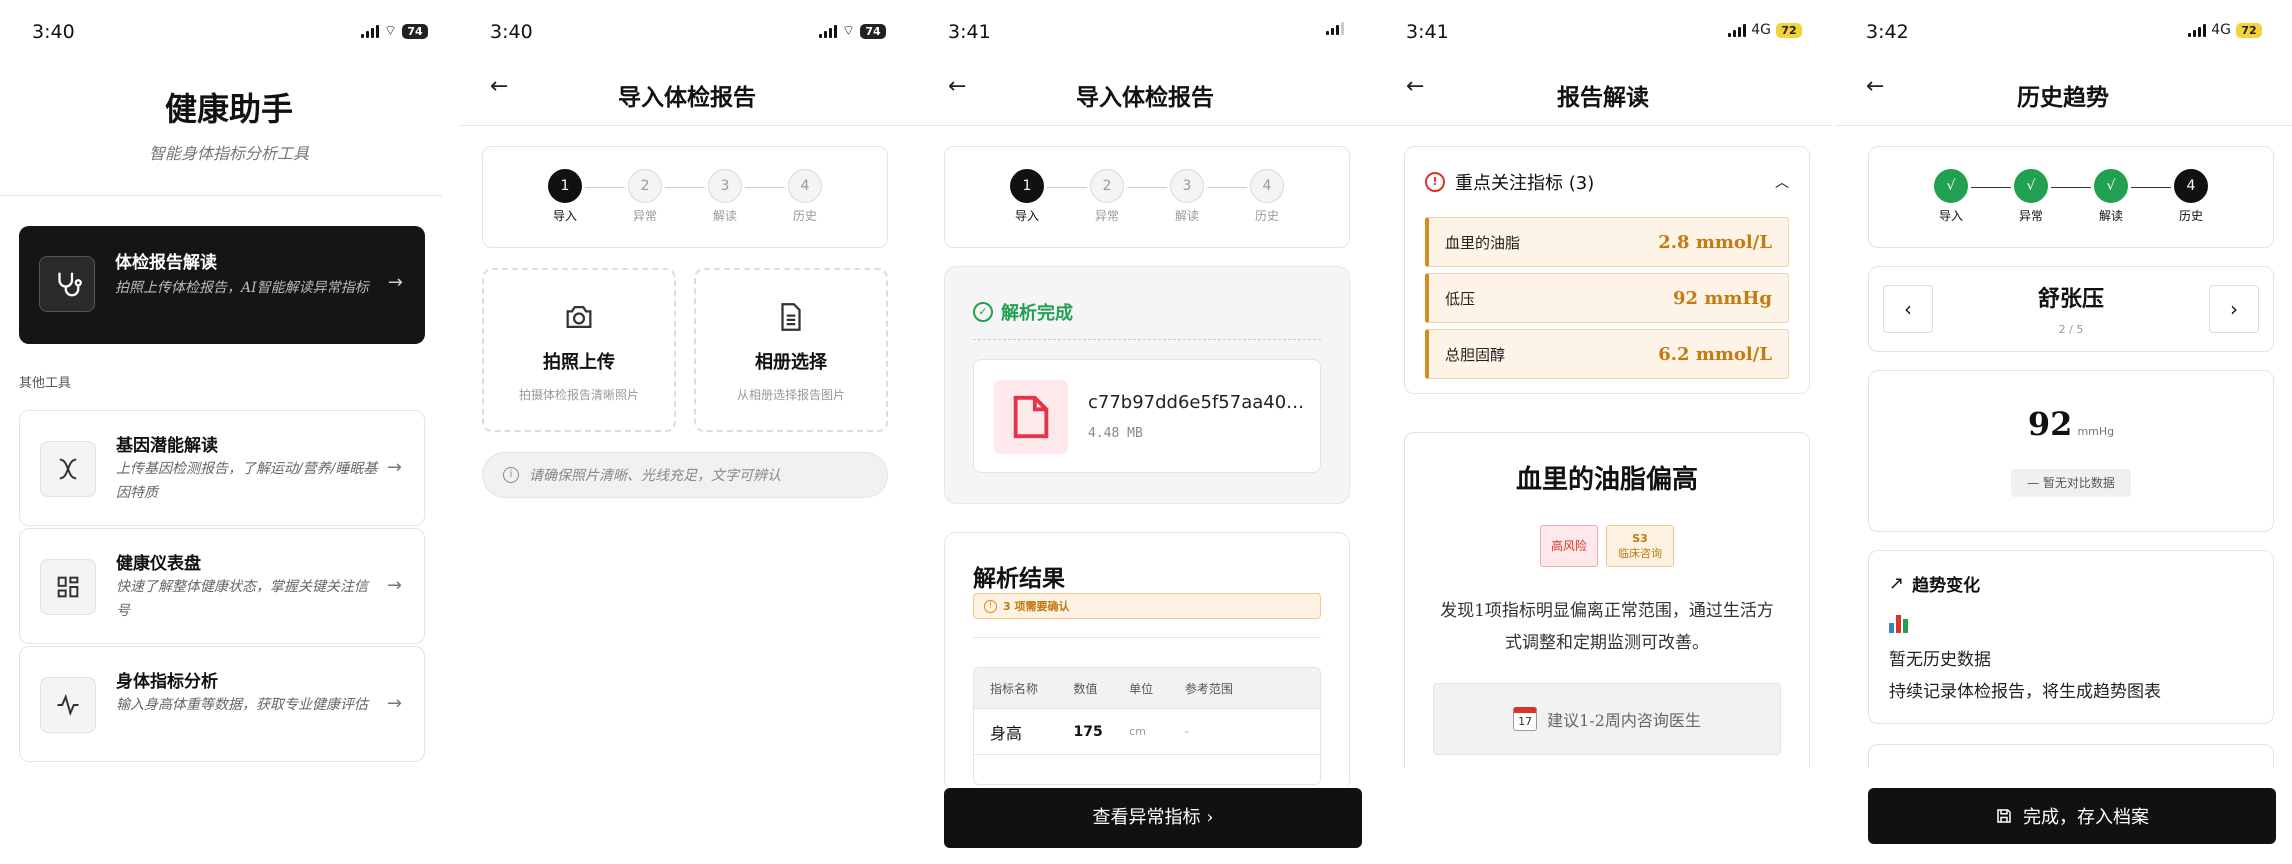 This screenshot has height=864, width=2292. Describe the element at coordinates (1606, 480) in the screenshot. I see `detail-title: 血里的油脂偏高` at that location.